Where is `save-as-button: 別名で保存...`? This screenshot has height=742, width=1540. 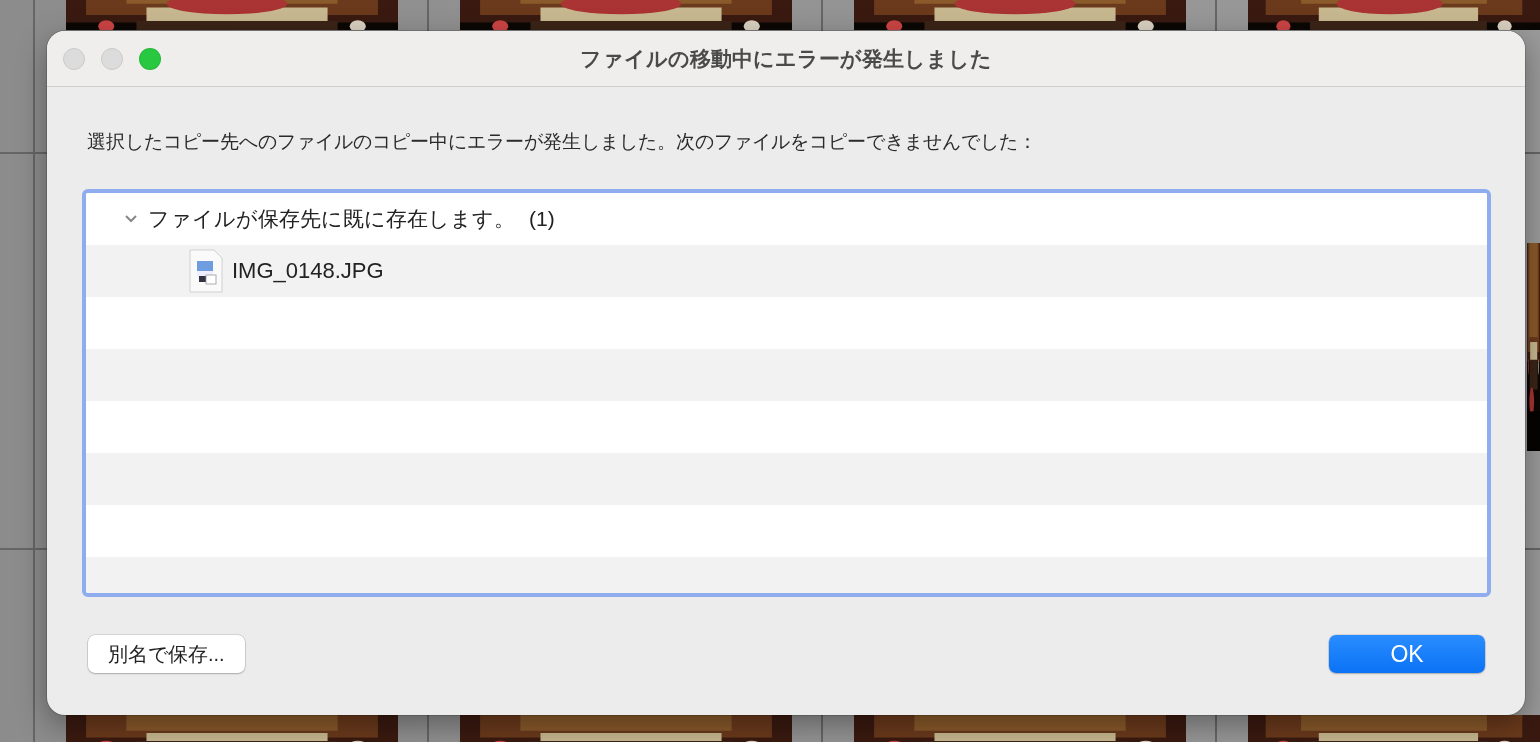
save-as-button: 別名で保存... is located at coordinates (166, 654).